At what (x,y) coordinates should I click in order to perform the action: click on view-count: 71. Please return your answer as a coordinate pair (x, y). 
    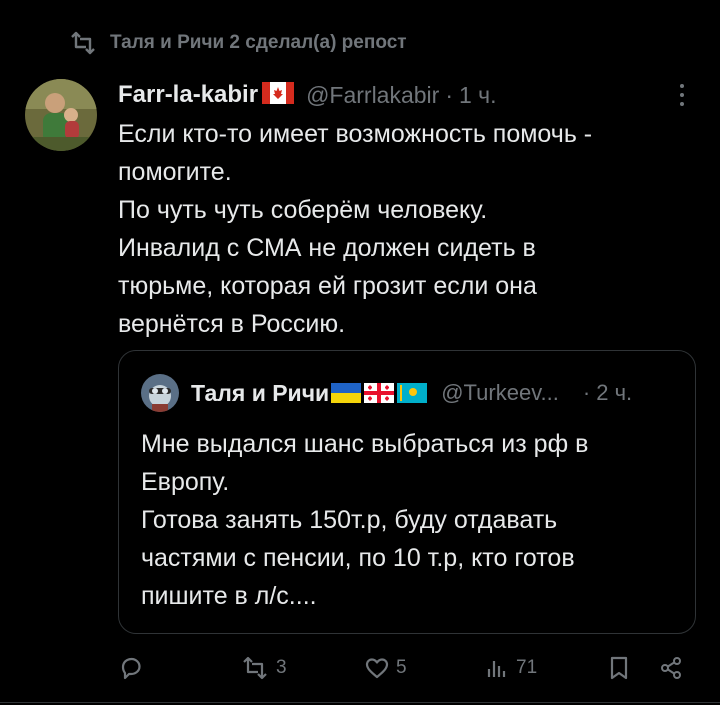
    Looking at the image, I should click on (527, 667).